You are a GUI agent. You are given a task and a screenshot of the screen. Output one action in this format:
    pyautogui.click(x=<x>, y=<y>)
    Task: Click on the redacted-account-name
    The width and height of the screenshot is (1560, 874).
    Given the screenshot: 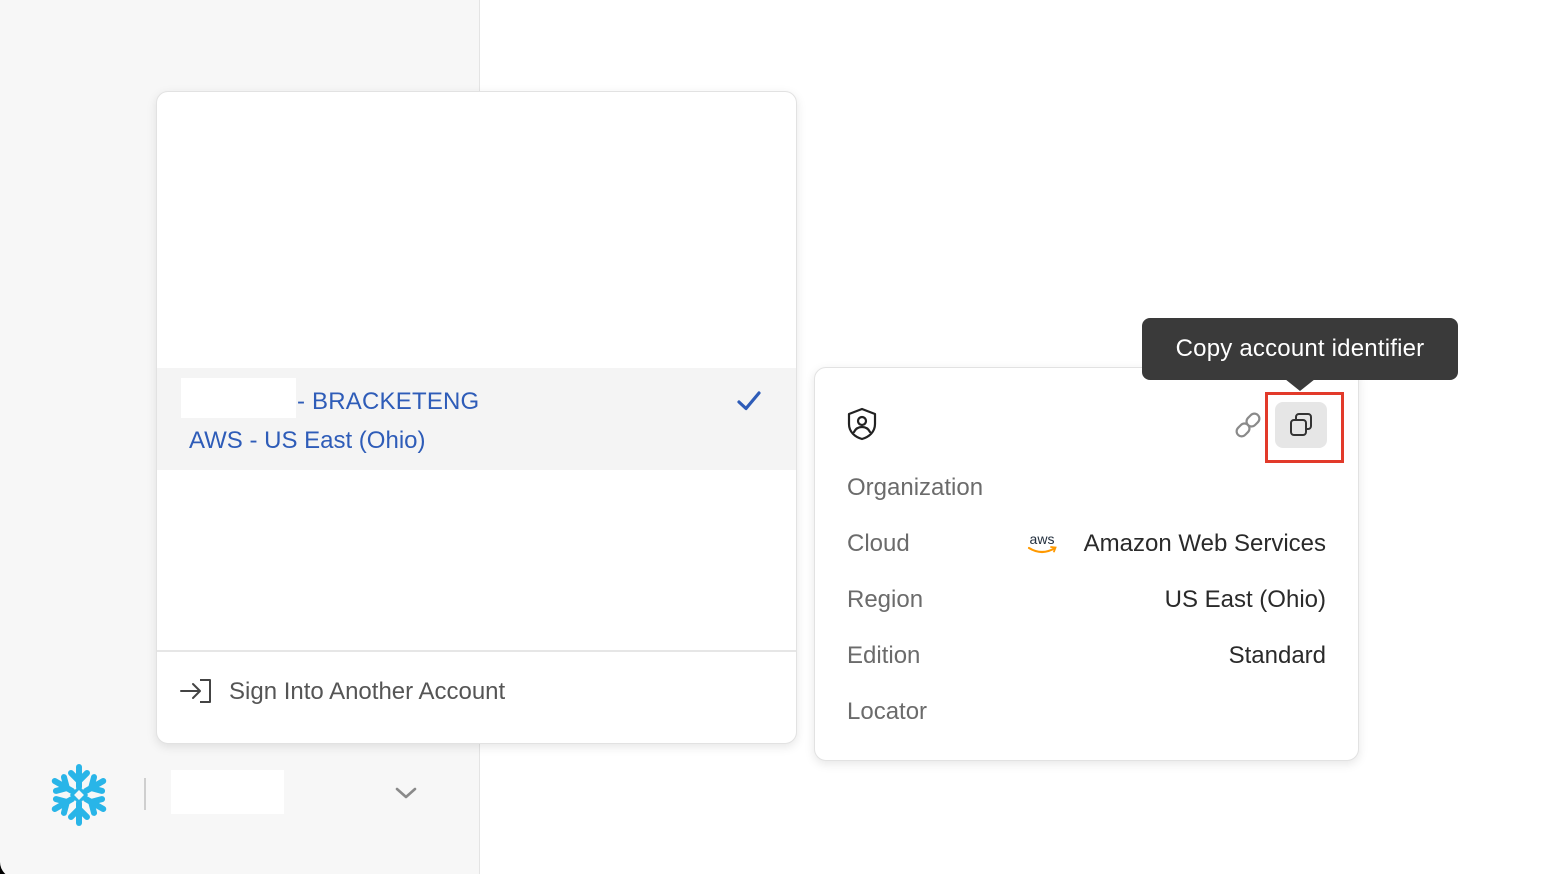 What is the action you would take?
    pyautogui.click(x=238, y=398)
    